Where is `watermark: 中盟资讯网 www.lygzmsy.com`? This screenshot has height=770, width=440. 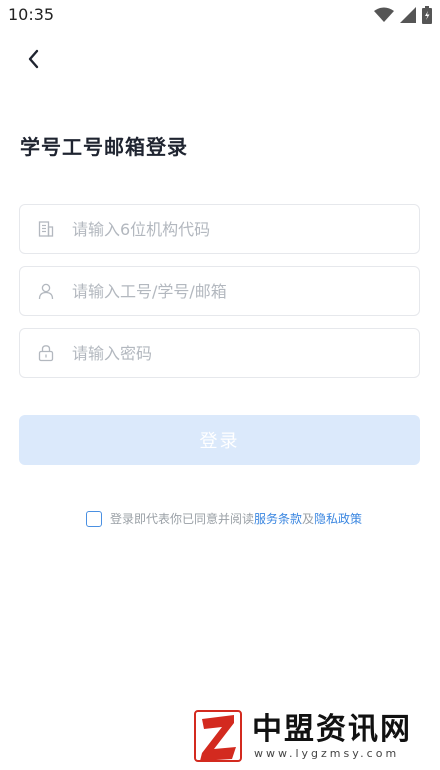 watermark: 中盟资讯网 www.lygzmsy.com is located at coordinates (303, 736).